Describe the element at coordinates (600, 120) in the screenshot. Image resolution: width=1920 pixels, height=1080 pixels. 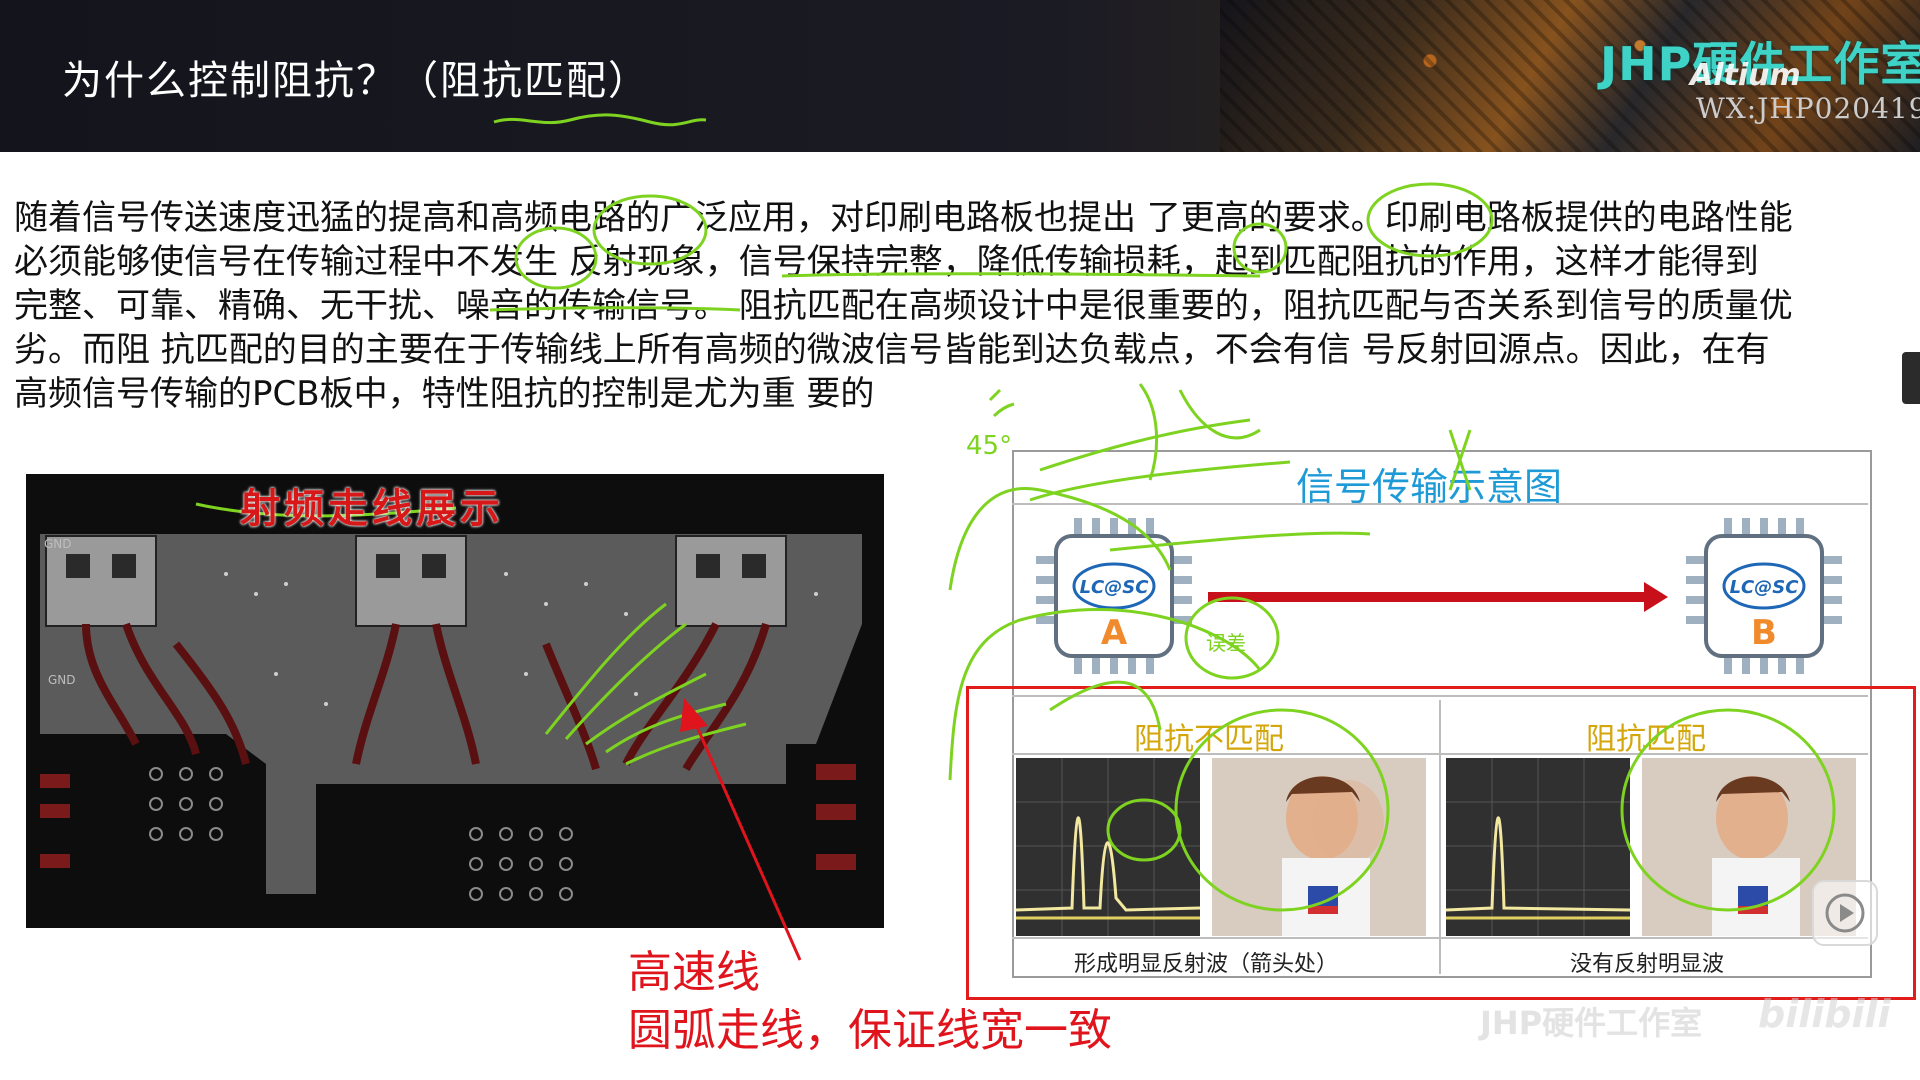
I see `title-underline-scribble` at that location.